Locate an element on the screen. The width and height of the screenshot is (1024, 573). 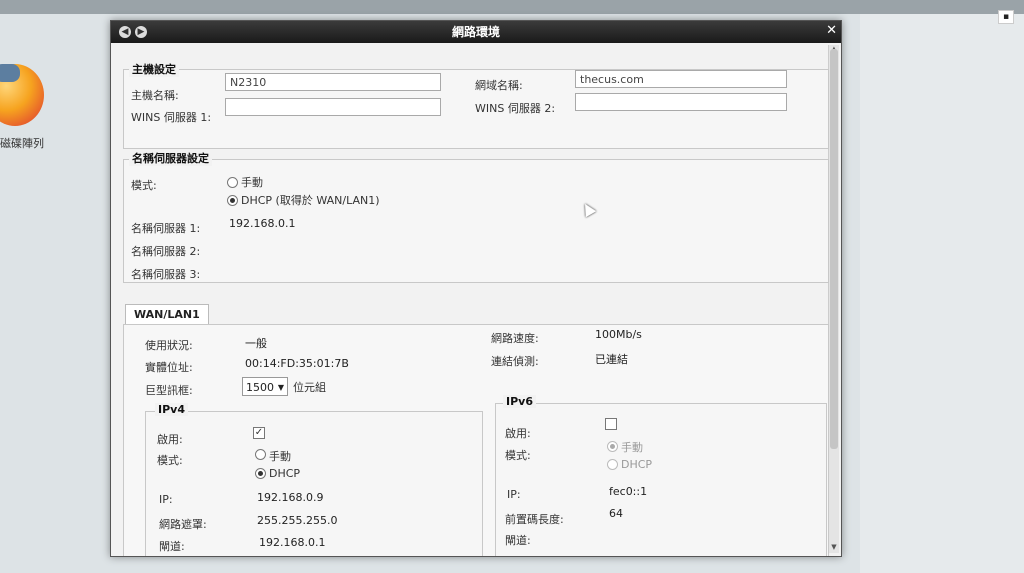
domain-input: thecus.com is located at coordinates (681, 79).